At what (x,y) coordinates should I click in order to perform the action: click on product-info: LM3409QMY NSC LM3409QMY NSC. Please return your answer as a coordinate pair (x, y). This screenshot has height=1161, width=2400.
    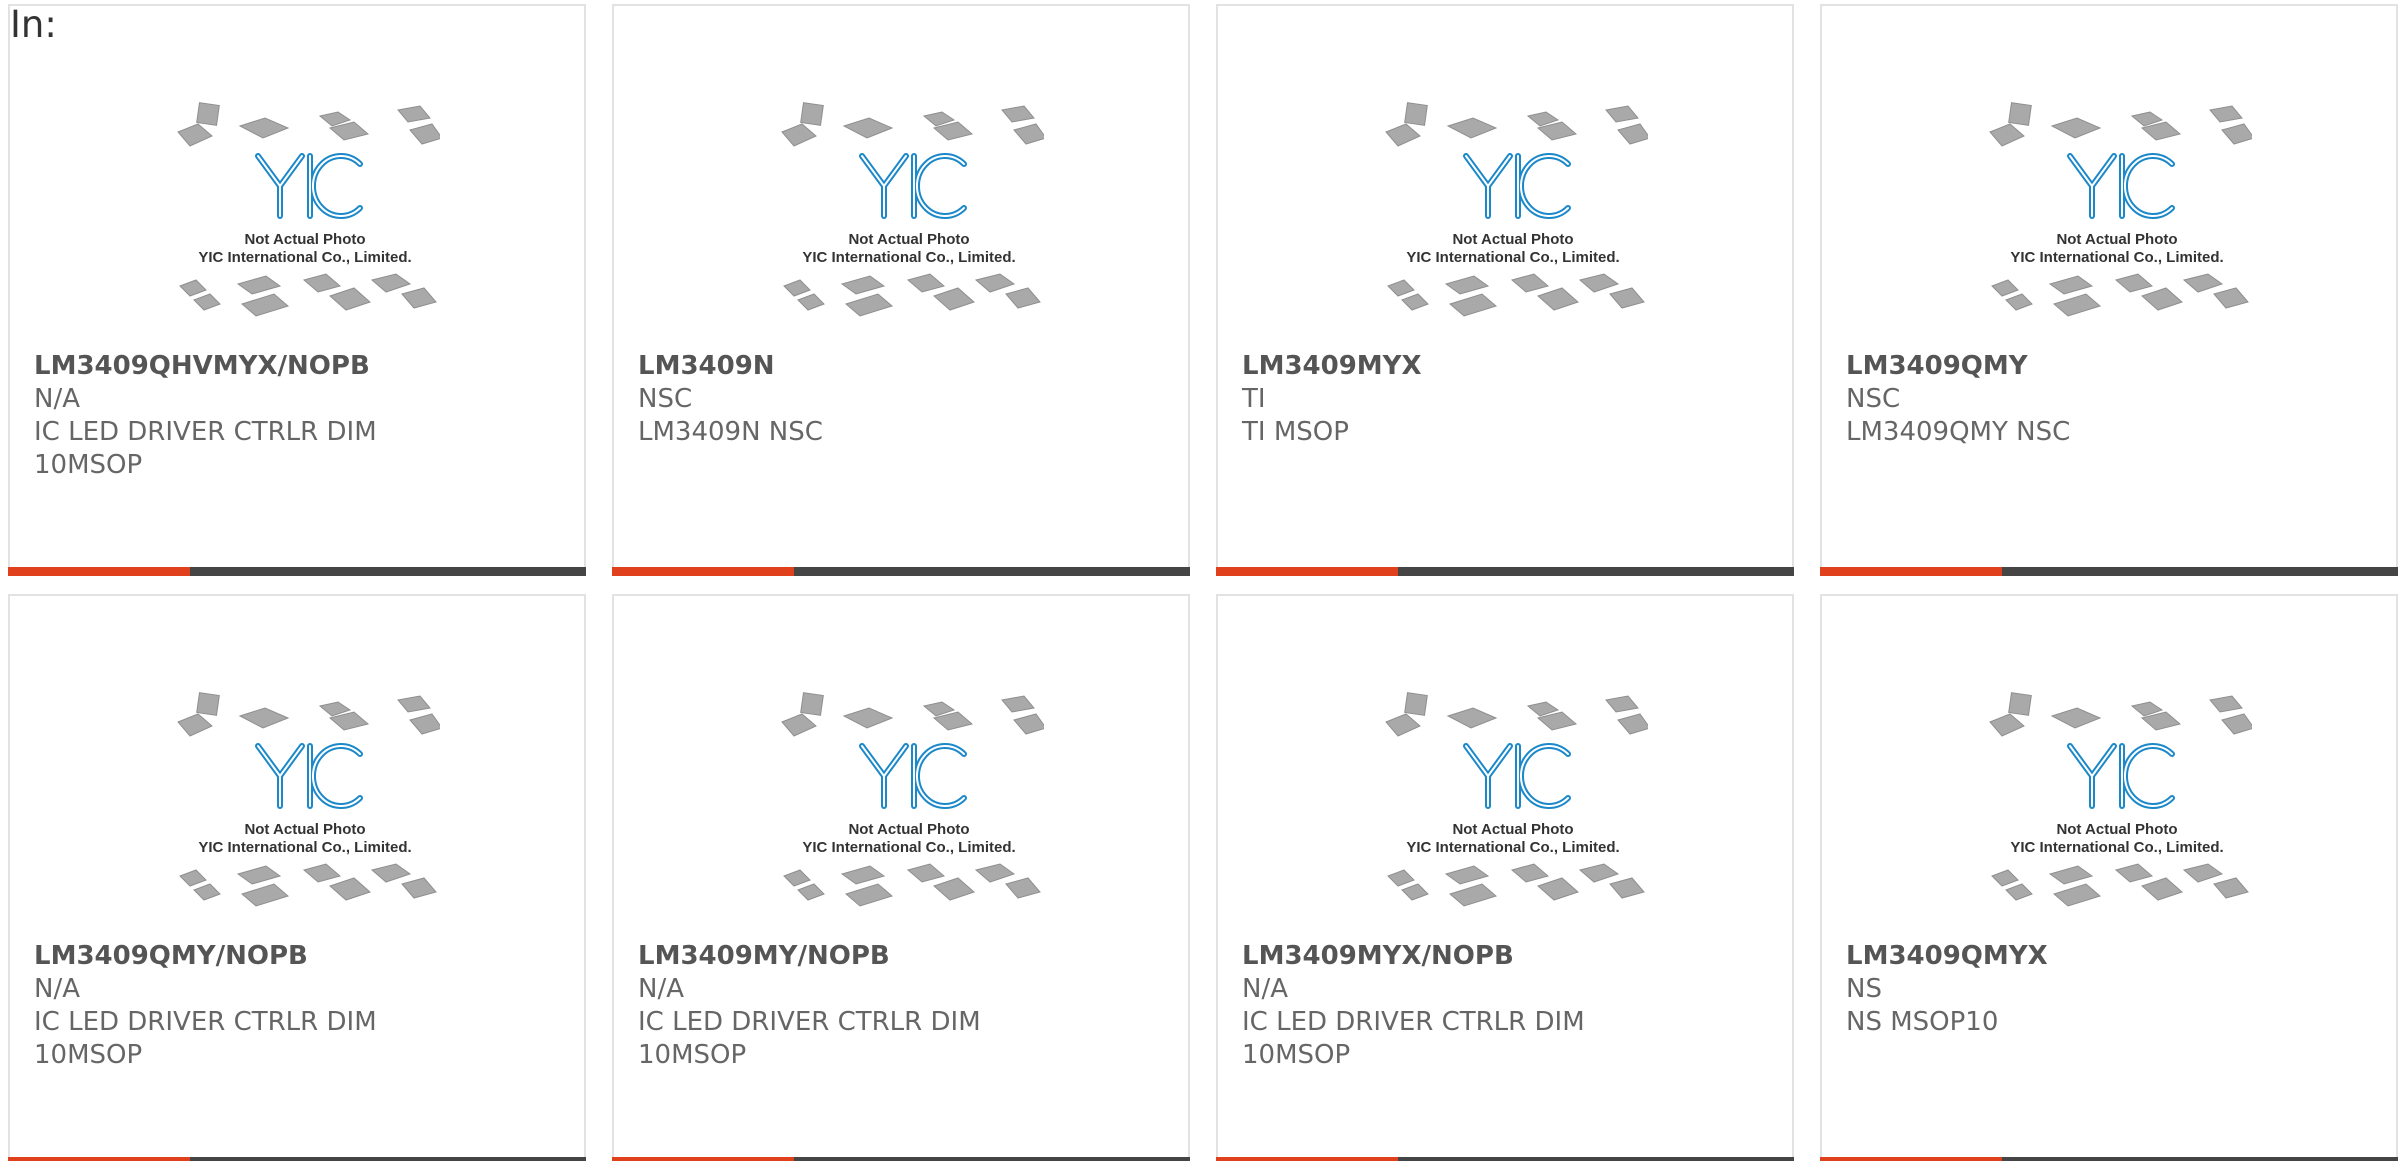
    Looking at the image, I should click on (2106, 399).